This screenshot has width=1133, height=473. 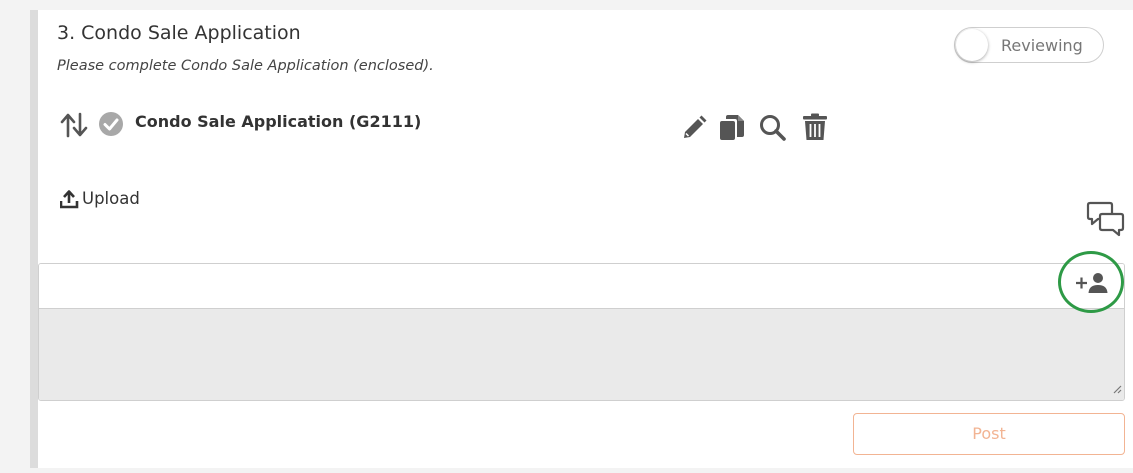 What do you see at coordinates (179, 33) in the screenshot?
I see `step-title: 3. Condo Sale Application` at bounding box center [179, 33].